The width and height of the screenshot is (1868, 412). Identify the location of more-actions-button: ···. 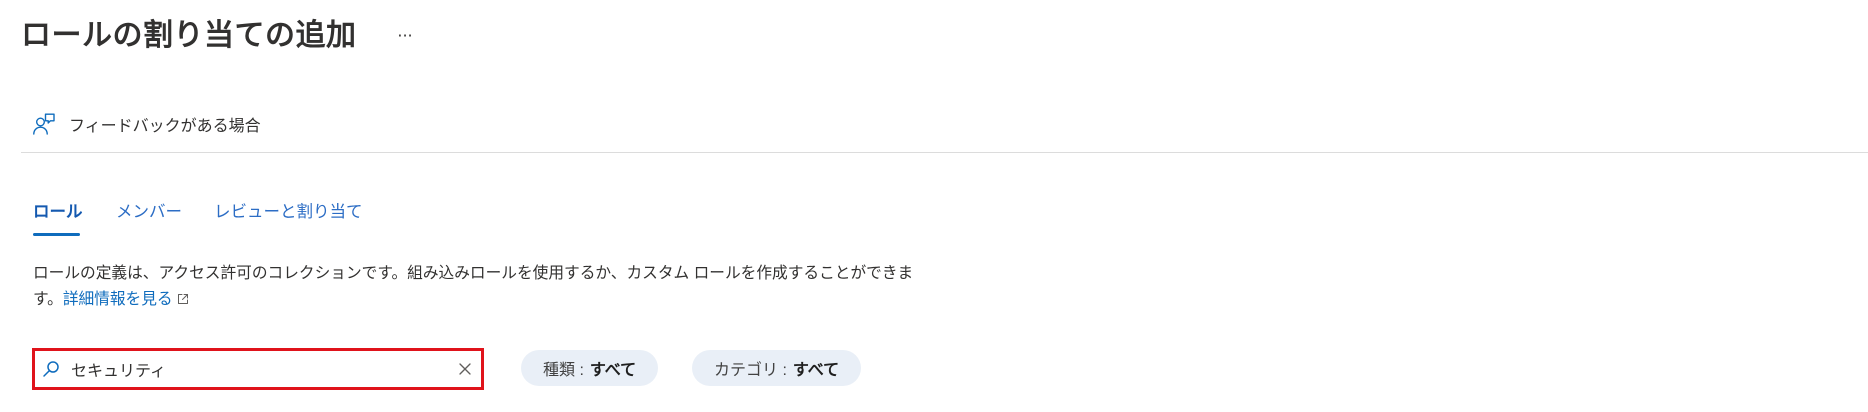
(405, 36).